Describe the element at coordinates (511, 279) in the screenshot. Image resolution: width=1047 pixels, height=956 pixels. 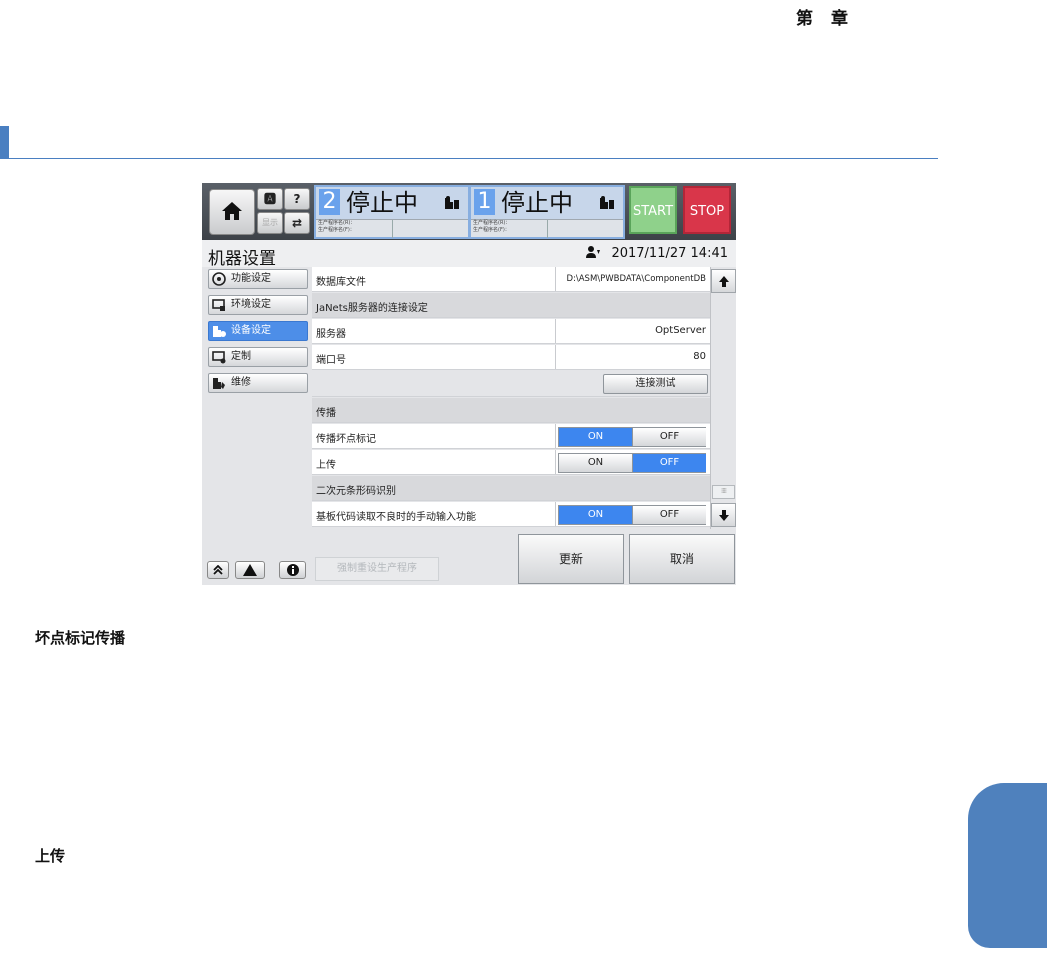
I see `settings-row-db-file: 数据库文件 D:\ASM\PWBDATA\ComponentDB` at that location.